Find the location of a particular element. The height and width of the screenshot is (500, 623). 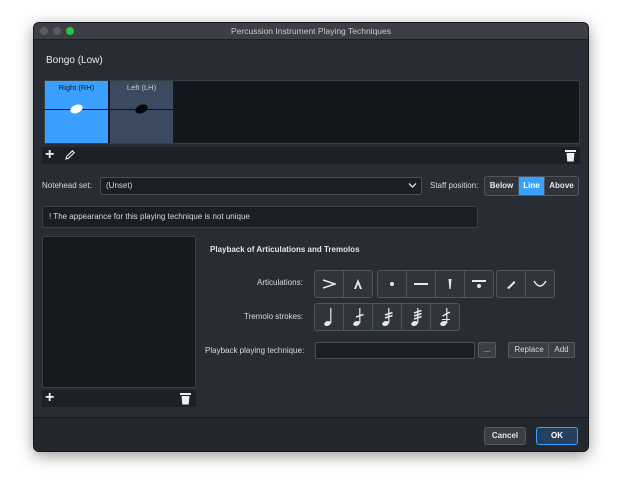

tremolo-strokes-label: Tremolo strokes: is located at coordinates (274, 316).